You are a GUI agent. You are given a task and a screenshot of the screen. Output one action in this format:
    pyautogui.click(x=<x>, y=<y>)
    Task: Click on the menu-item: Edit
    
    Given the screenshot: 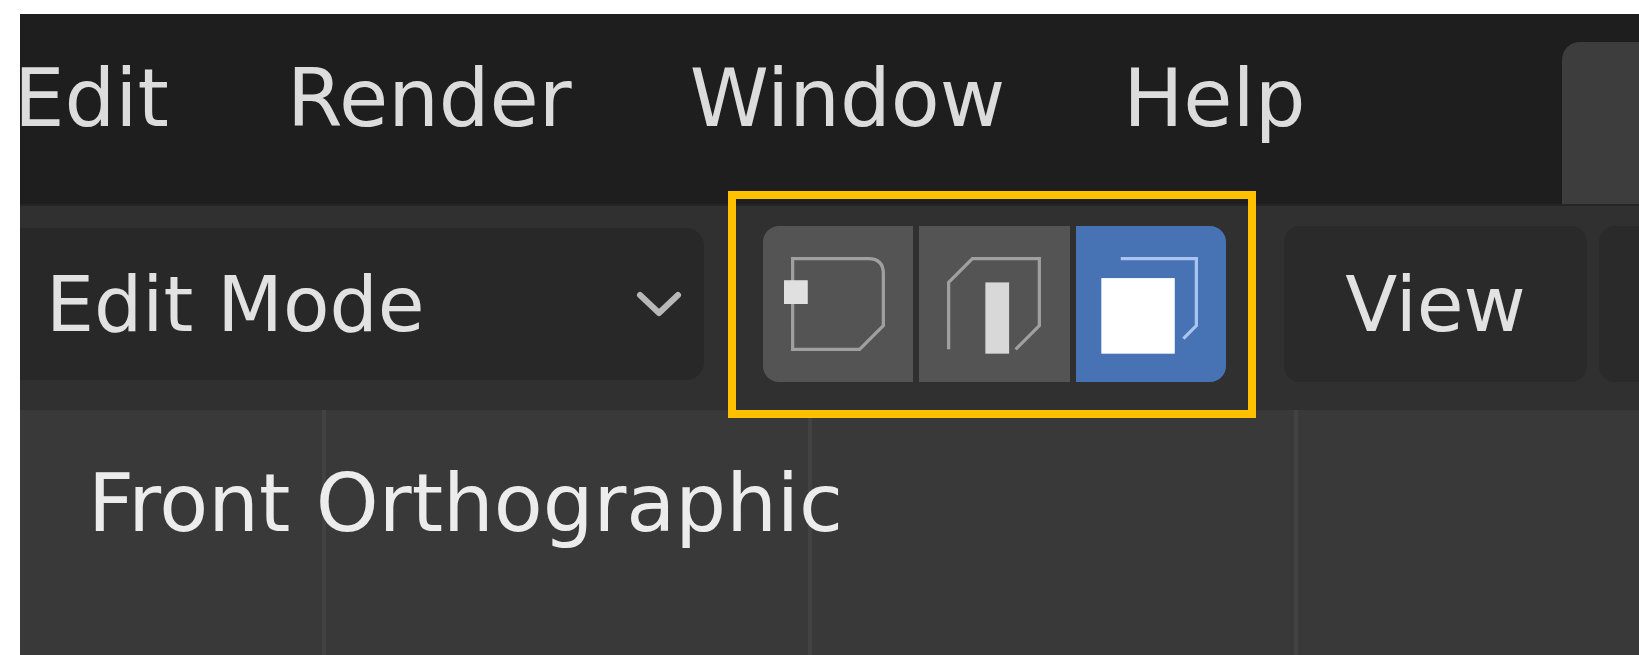 What is the action you would take?
    pyautogui.click(x=94, y=109)
    